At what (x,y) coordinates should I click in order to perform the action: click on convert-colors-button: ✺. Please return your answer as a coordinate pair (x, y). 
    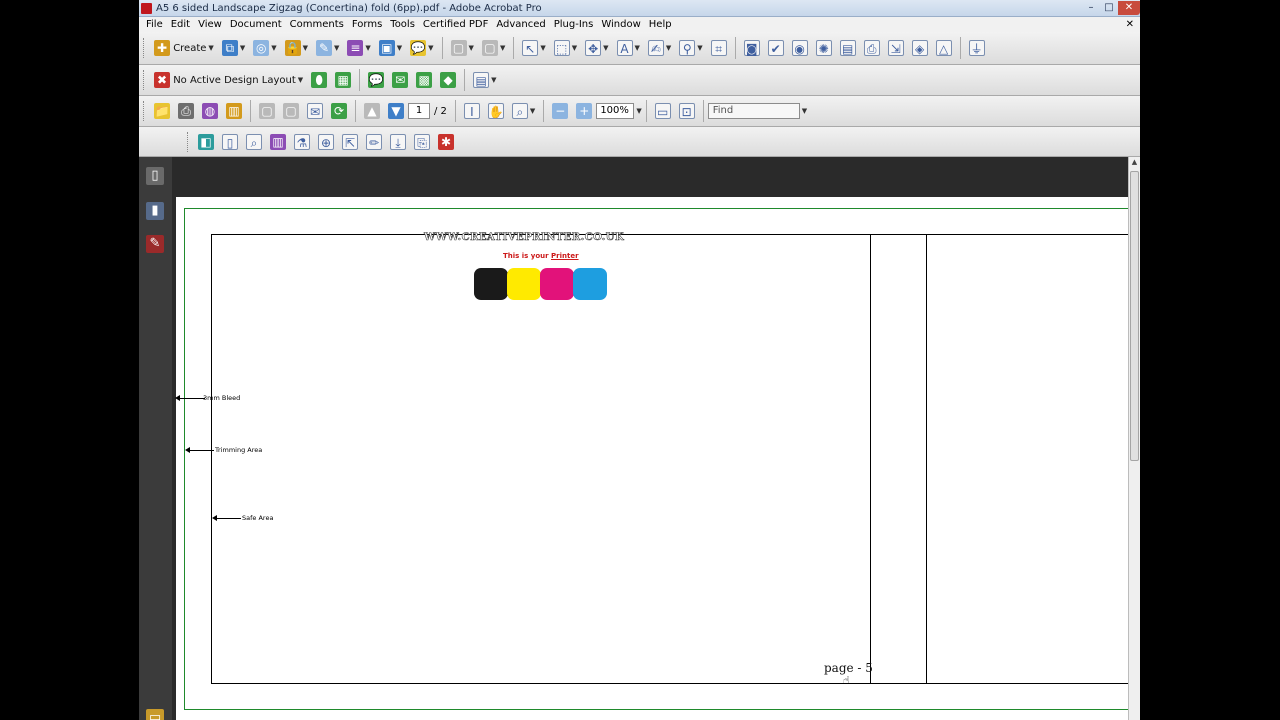
    Looking at the image, I should click on (824, 48).